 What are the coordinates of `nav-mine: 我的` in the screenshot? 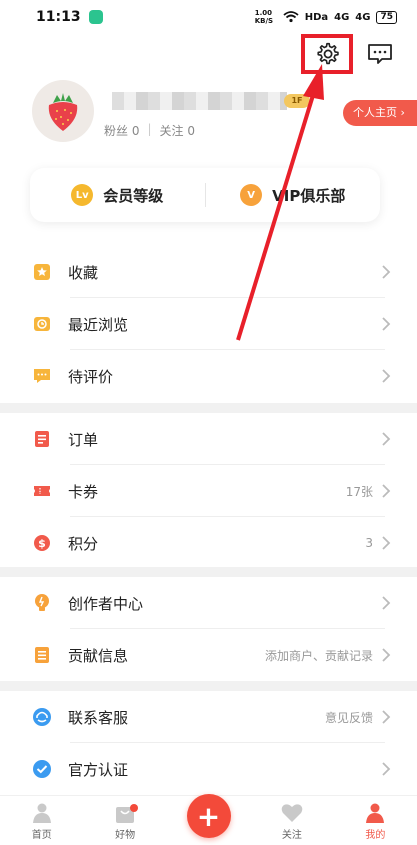 It's located at (375, 823).